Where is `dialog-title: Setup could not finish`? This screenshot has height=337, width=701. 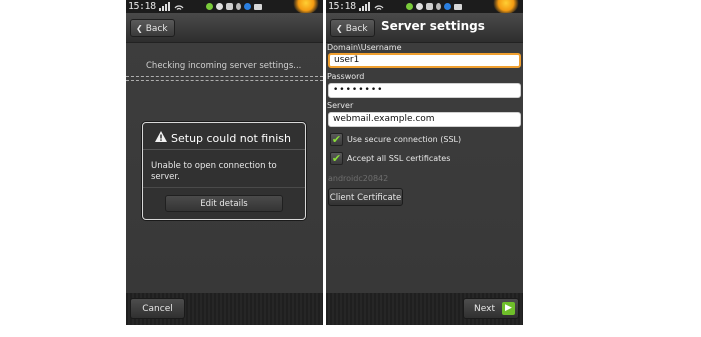 dialog-title: Setup could not finish is located at coordinates (223, 138).